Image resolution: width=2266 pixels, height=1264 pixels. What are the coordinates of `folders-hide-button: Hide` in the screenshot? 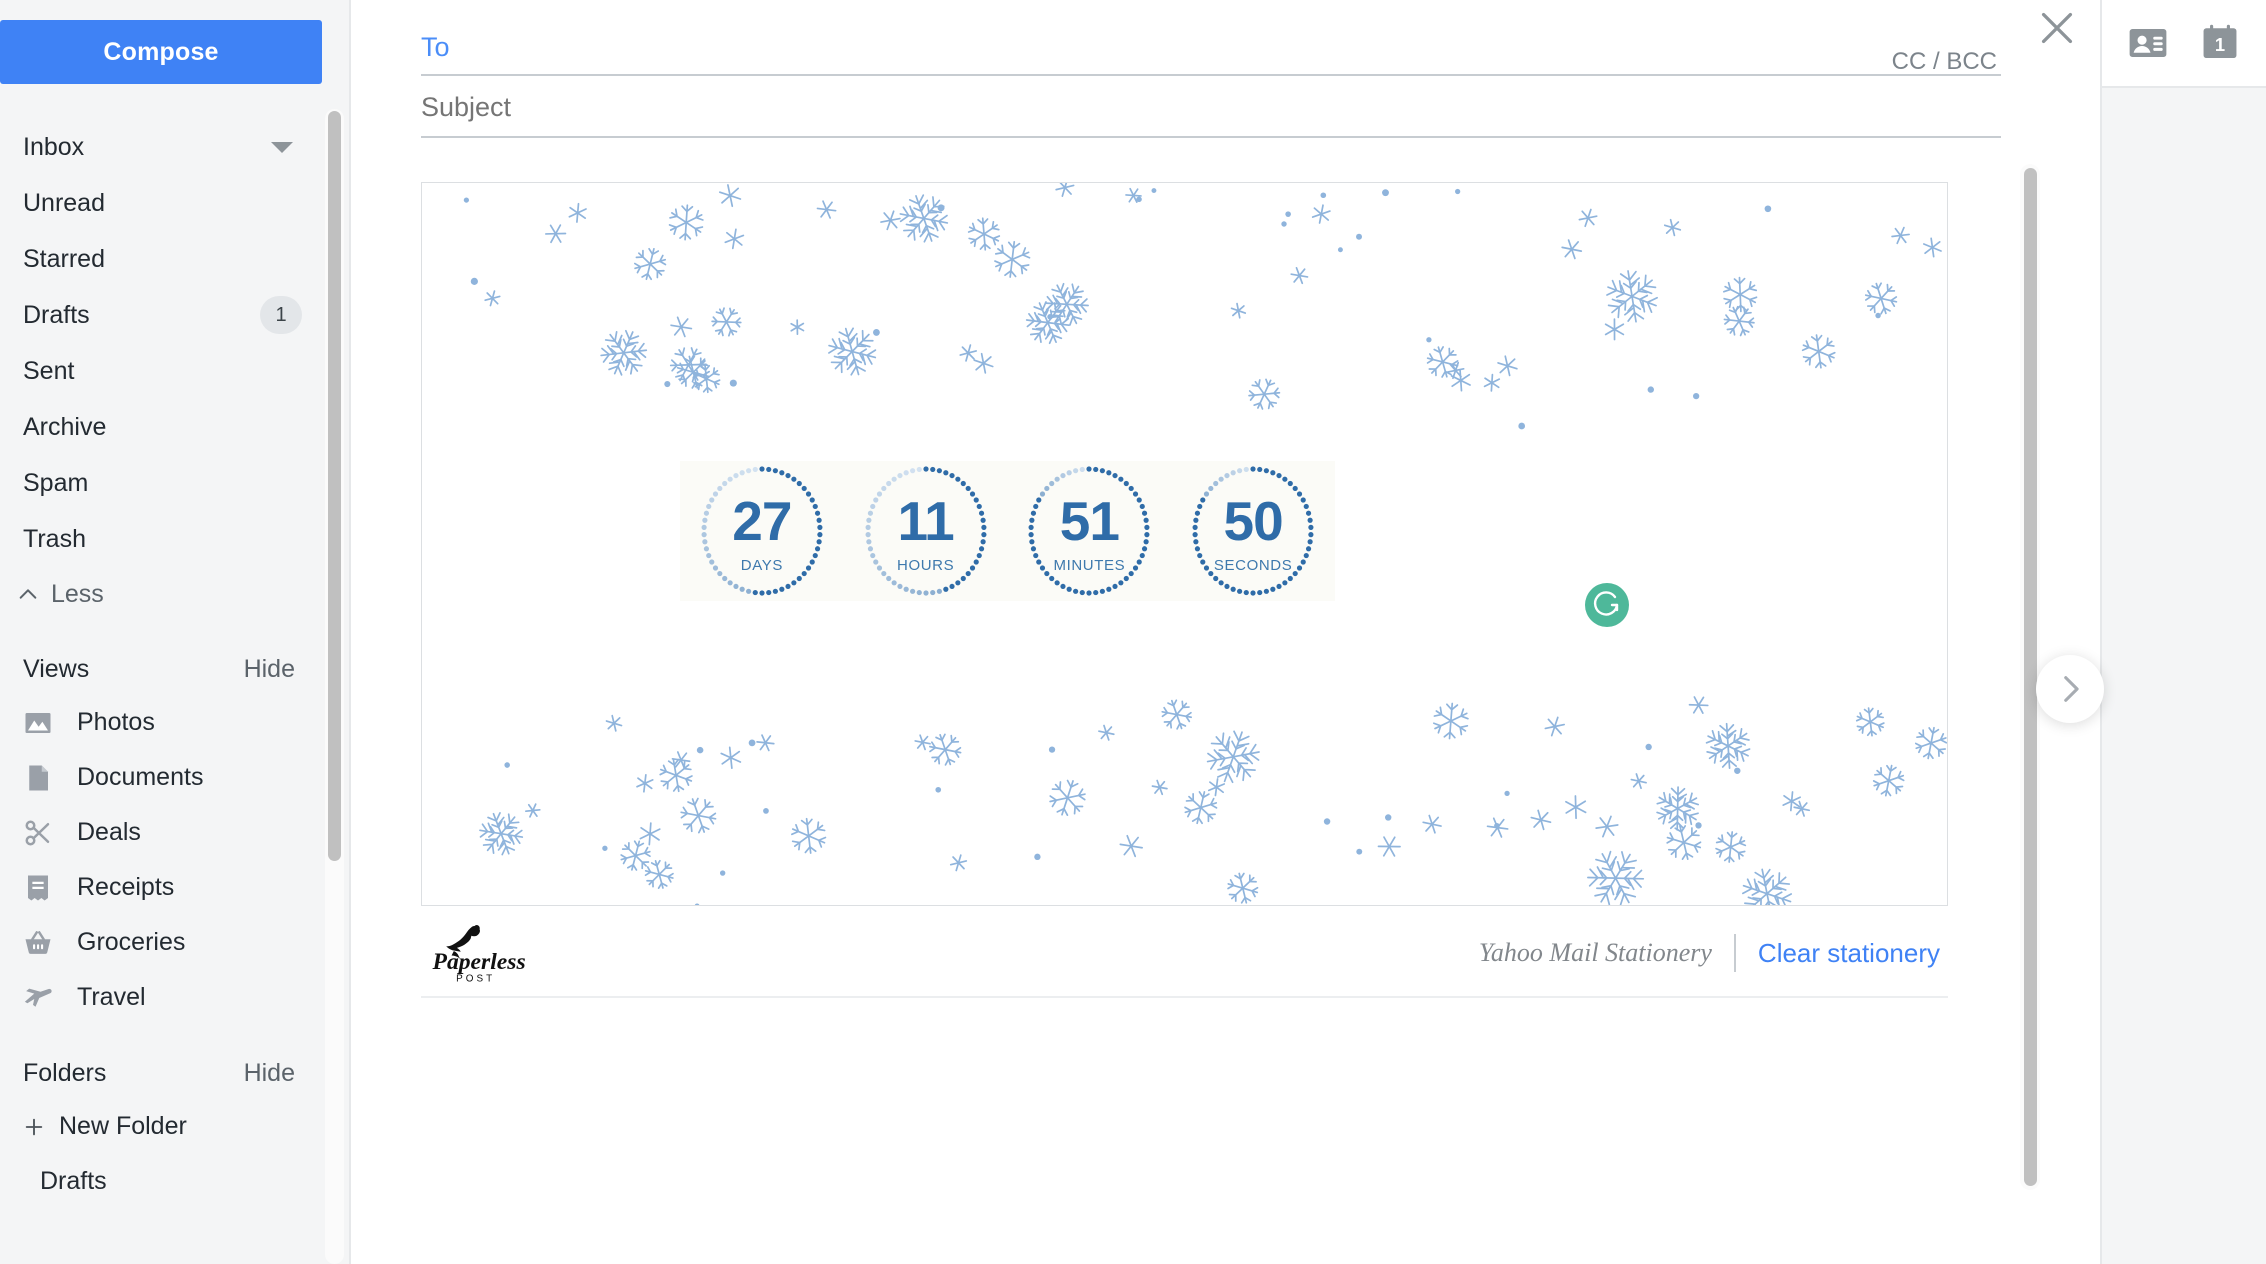 It's located at (269, 1073).